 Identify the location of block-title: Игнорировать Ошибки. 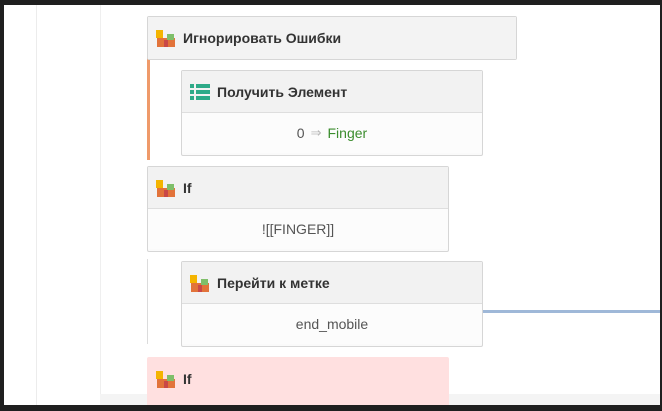
(262, 38).